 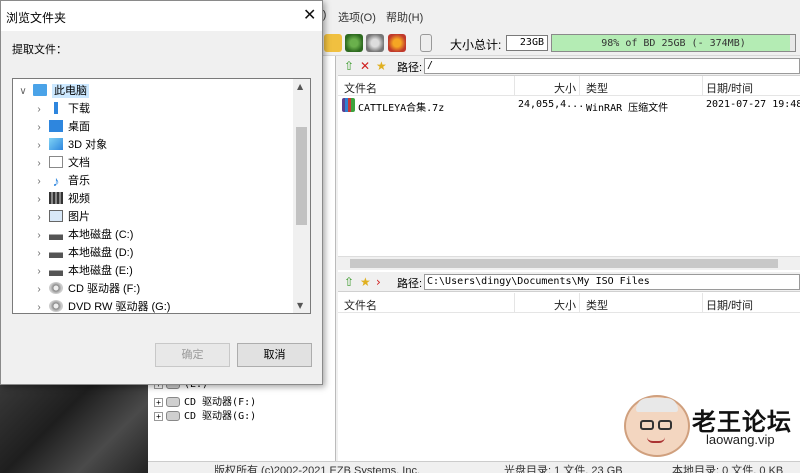 I want to click on scroll-down-icon: ▼, so click(x=300, y=305).